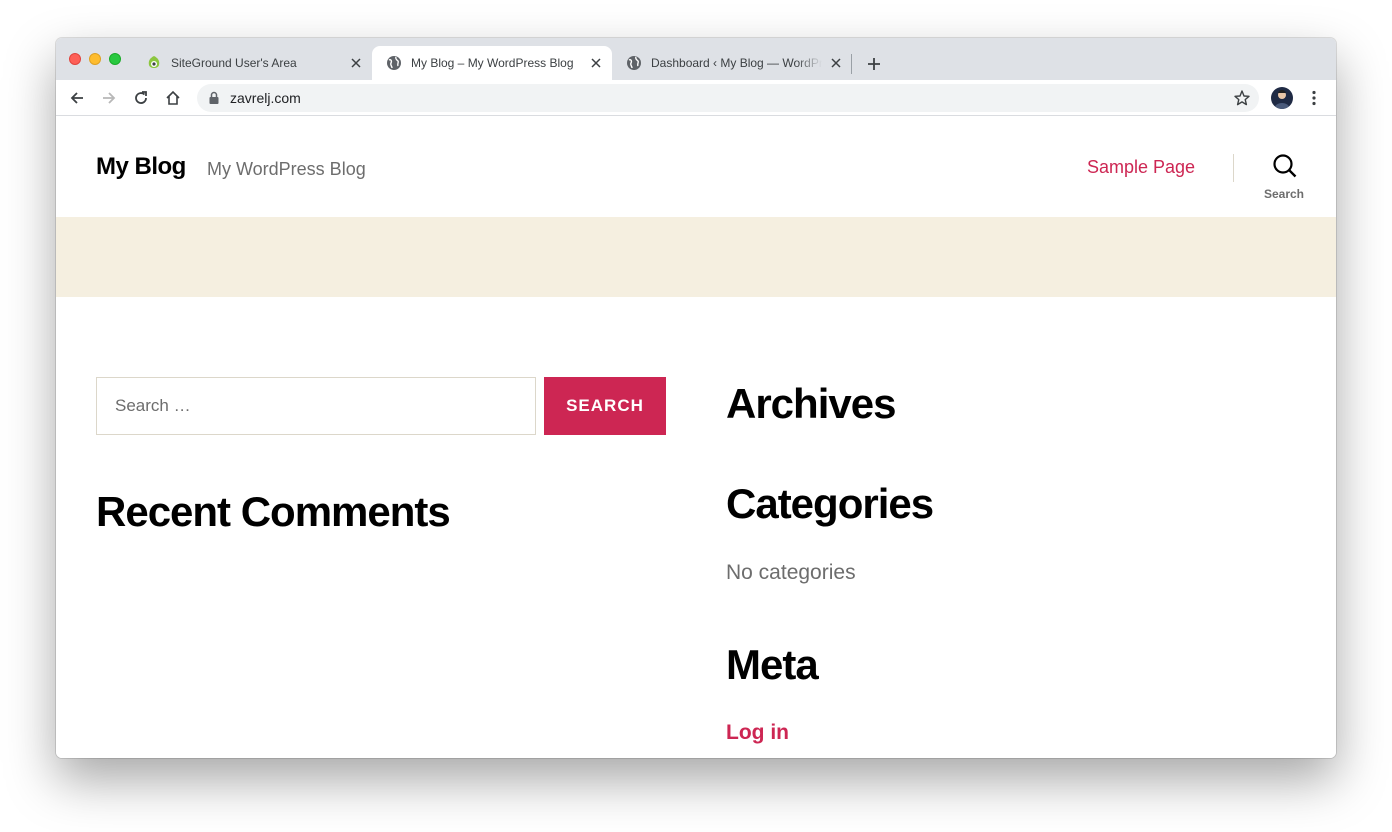 Image resolution: width=1392 pixels, height=832 pixels. I want to click on lock-icon, so click(214, 97).